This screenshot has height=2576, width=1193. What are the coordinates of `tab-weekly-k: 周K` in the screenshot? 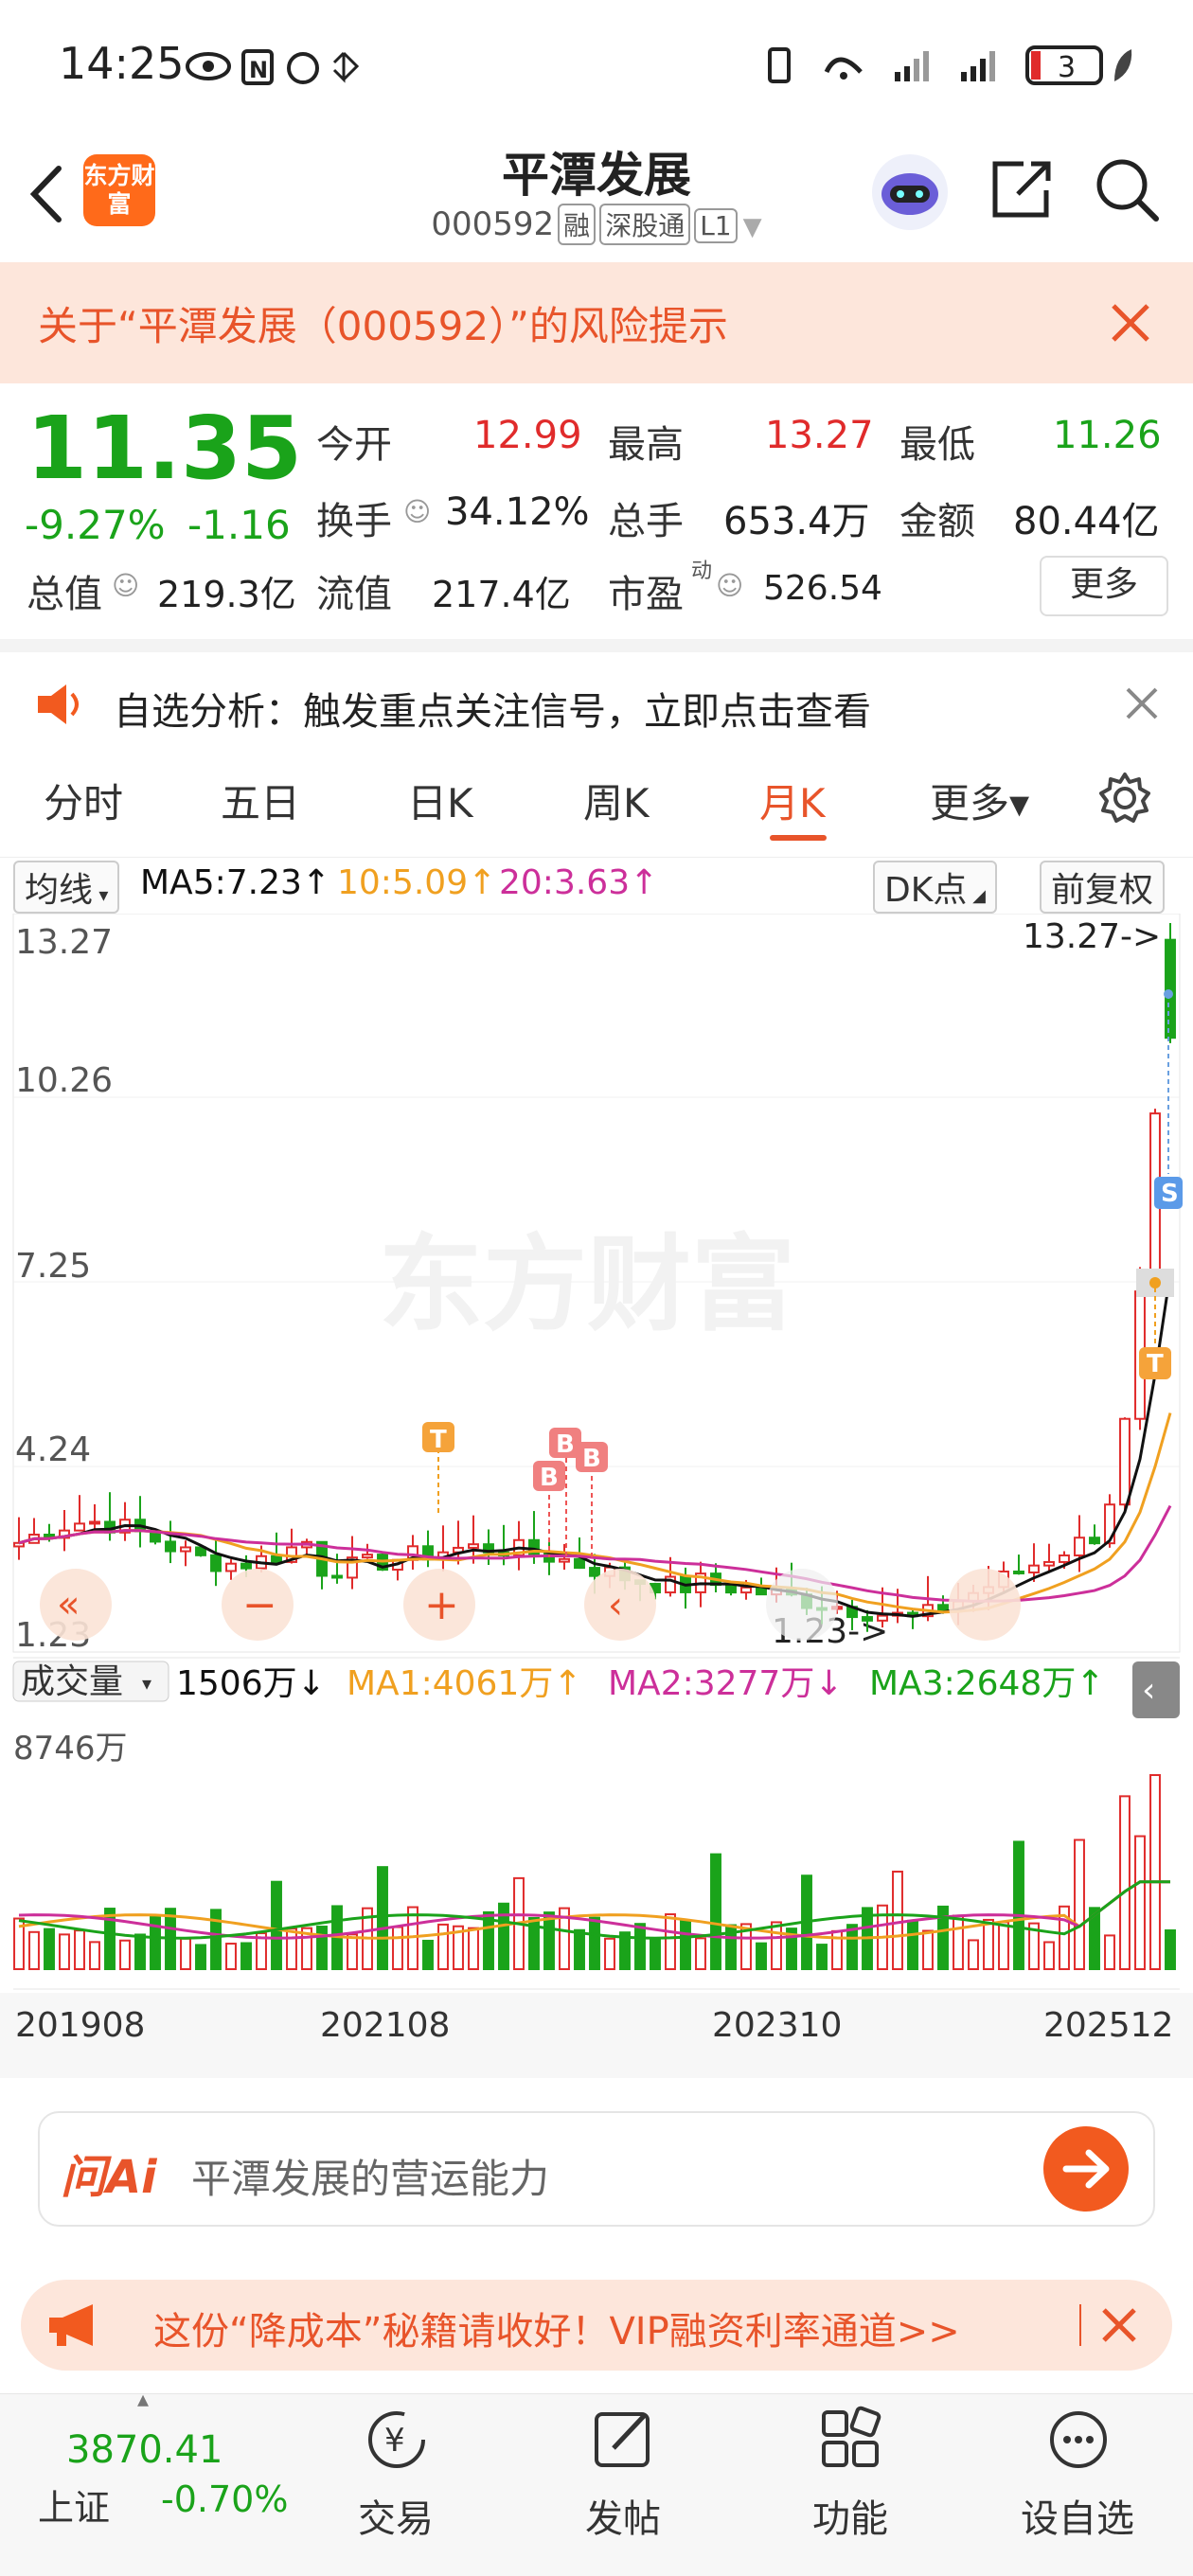 It's located at (616, 800).